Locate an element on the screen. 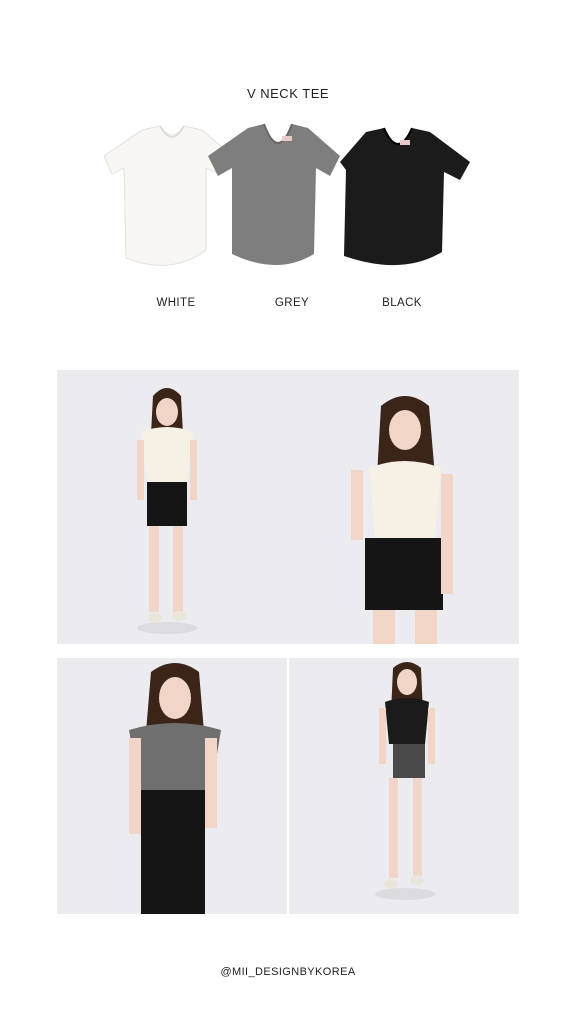 The image size is (576, 1024). model-photo-grey is located at coordinates (172, 786).